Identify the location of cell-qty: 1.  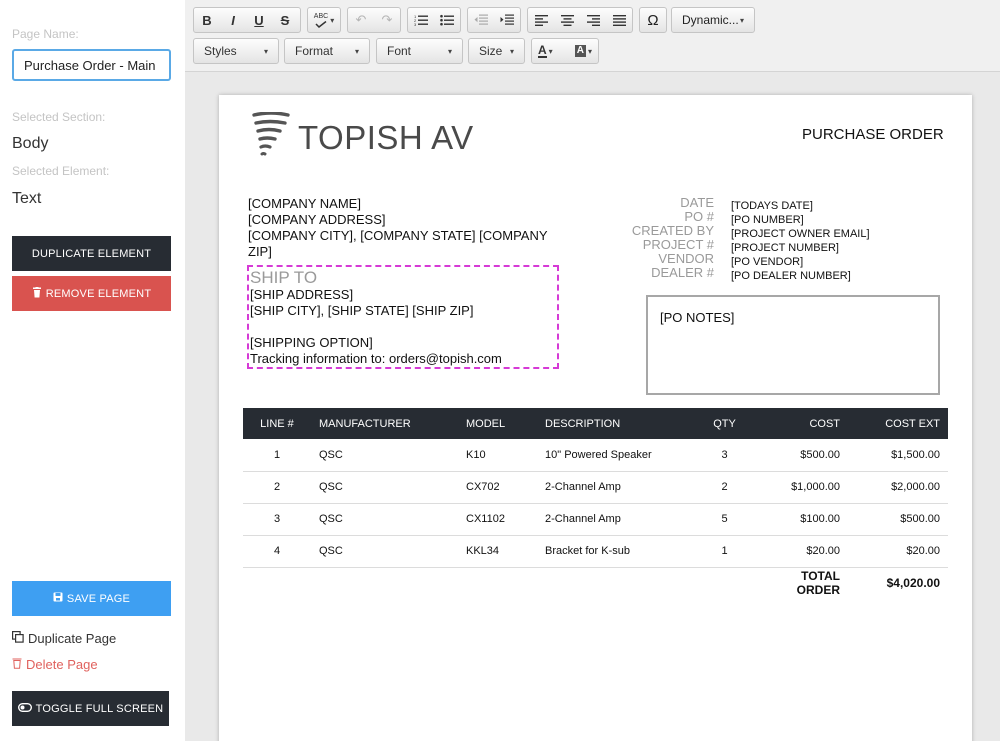
(724, 551).